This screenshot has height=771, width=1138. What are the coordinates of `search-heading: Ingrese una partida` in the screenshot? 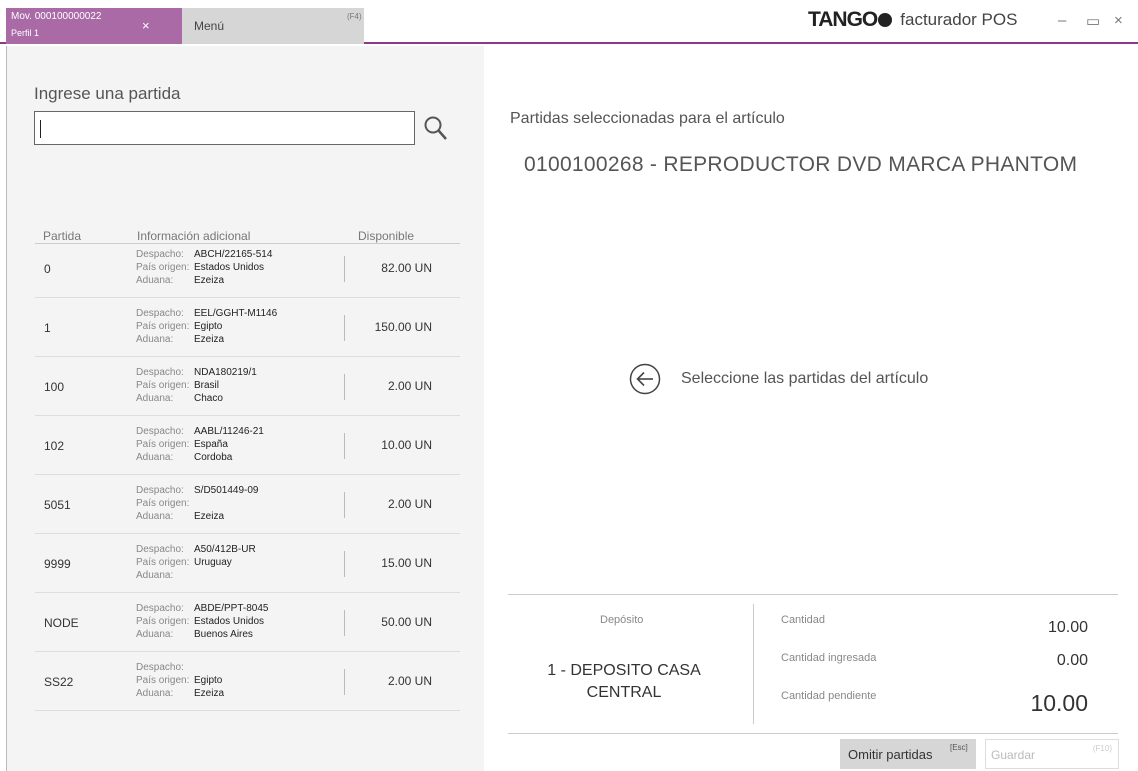 It's located at (107, 93).